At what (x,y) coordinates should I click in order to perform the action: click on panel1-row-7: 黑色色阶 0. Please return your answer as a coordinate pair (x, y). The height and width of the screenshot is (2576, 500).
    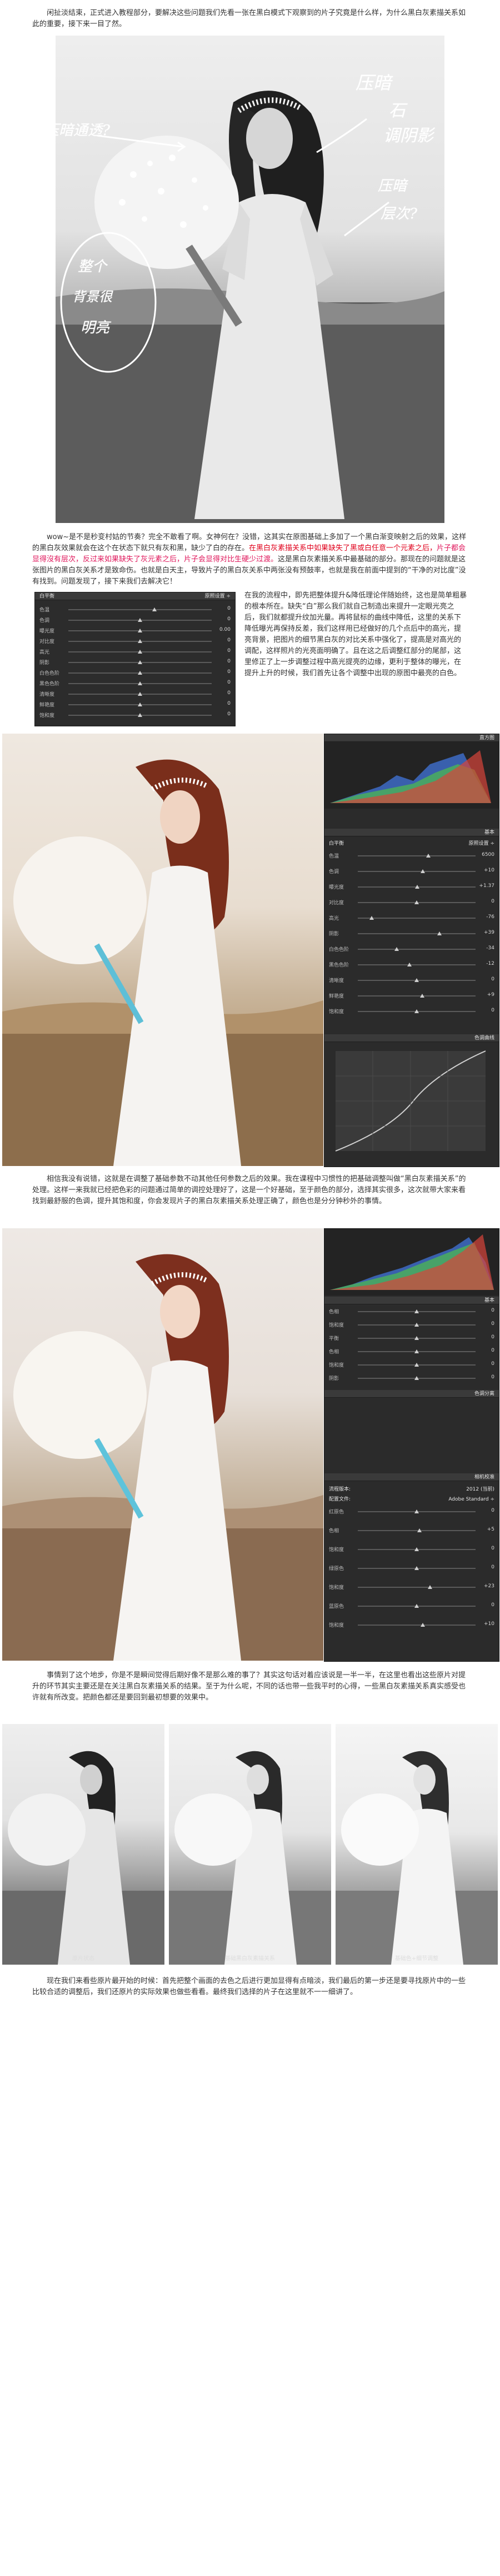
    Looking at the image, I should click on (135, 683).